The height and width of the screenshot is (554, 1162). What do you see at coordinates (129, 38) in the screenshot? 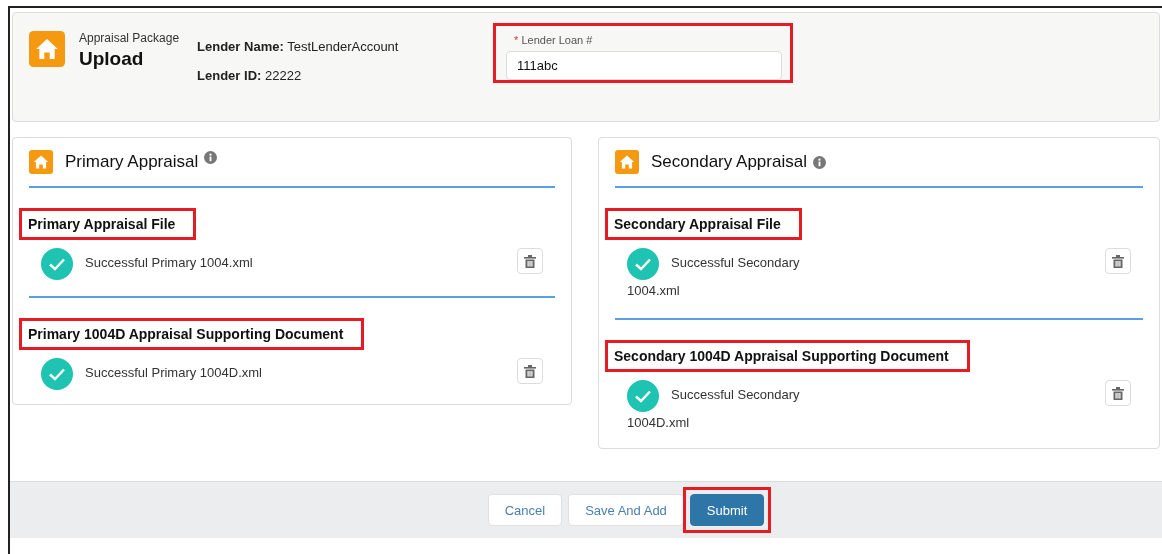
I see `page-subtitle: Appraisal Package` at bounding box center [129, 38].